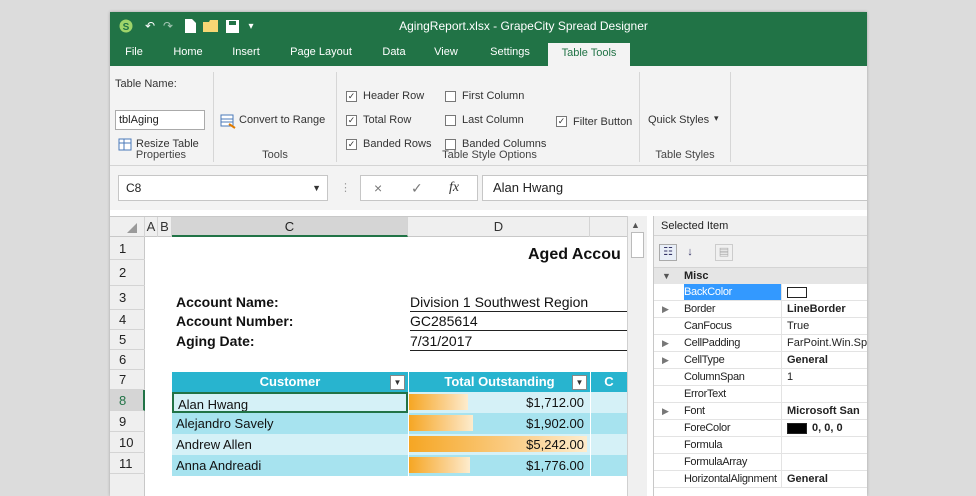 This screenshot has height=496, width=976. I want to click on column-header-d: D, so click(499, 227).